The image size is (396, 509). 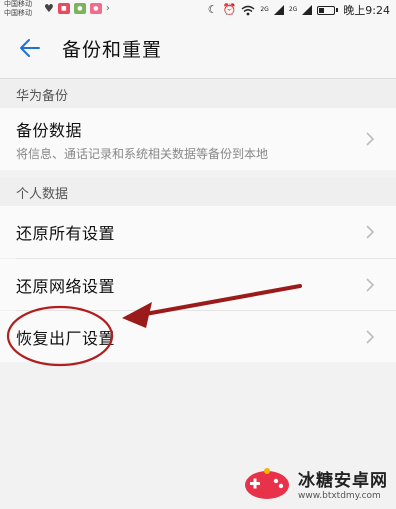 What do you see at coordinates (212, 9) in the screenshot?
I see `moon-icon: ☾` at bounding box center [212, 9].